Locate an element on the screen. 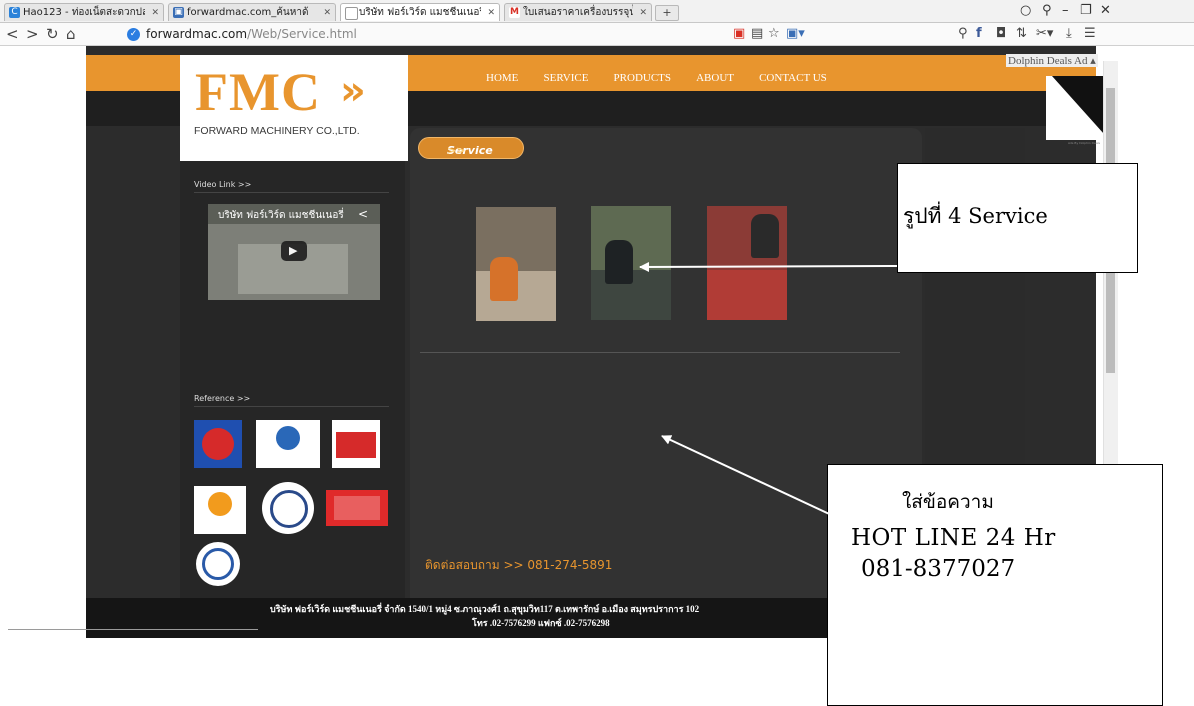 Image resolution: width=1194 pixels, height=706 pixels. reference-logo-oishi is located at coordinates (220, 510).